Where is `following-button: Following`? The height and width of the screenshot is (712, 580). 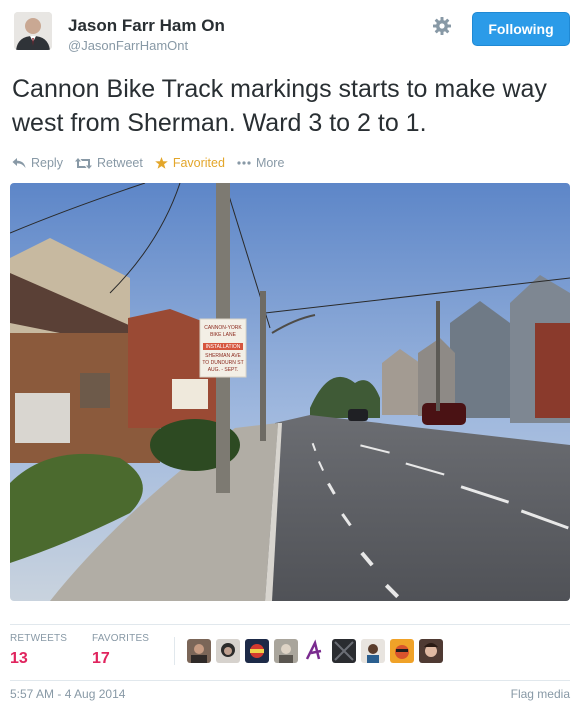
following-button: Following is located at coordinates (521, 29).